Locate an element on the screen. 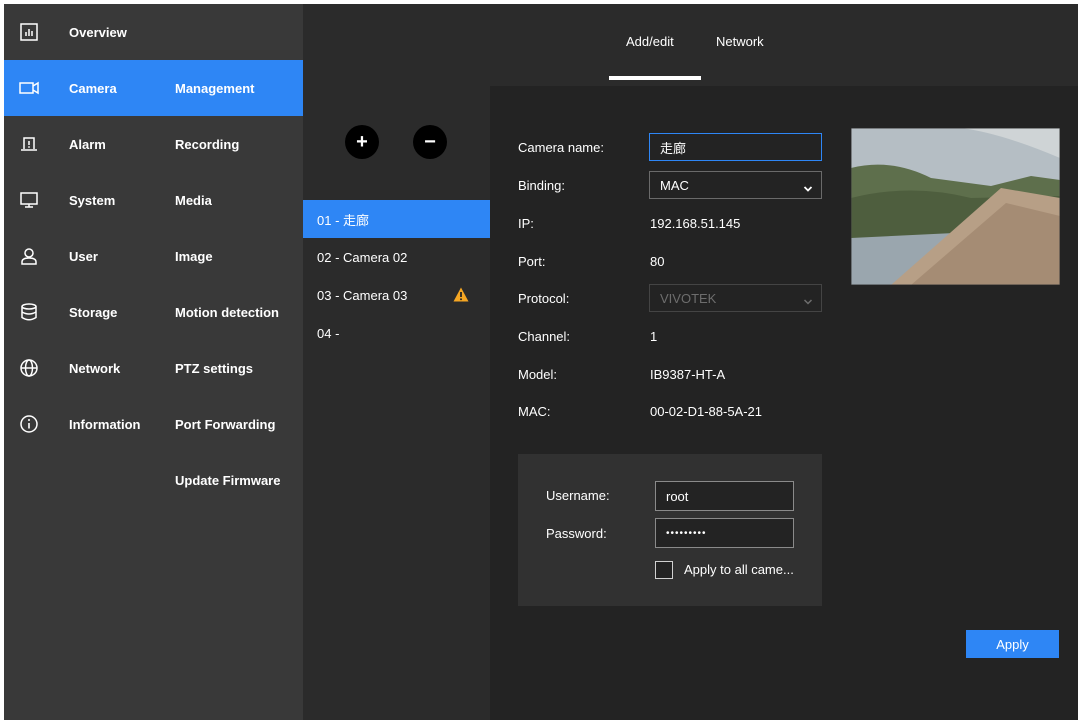 This screenshot has width=1082, height=724. nav-item-information: Information is located at coordinates (79, 424).